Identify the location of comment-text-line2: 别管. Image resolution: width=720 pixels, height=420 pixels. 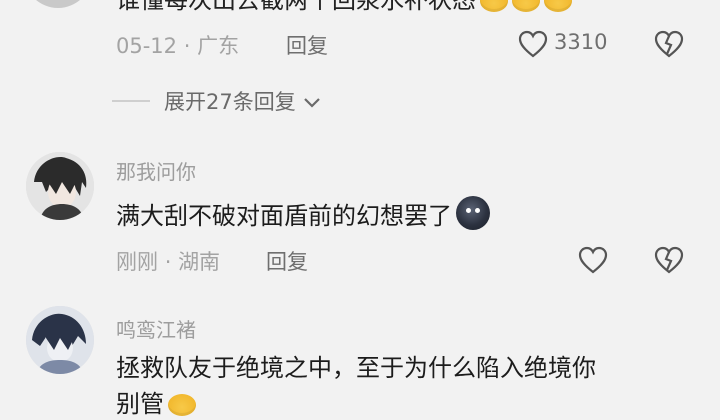
(156, 404).